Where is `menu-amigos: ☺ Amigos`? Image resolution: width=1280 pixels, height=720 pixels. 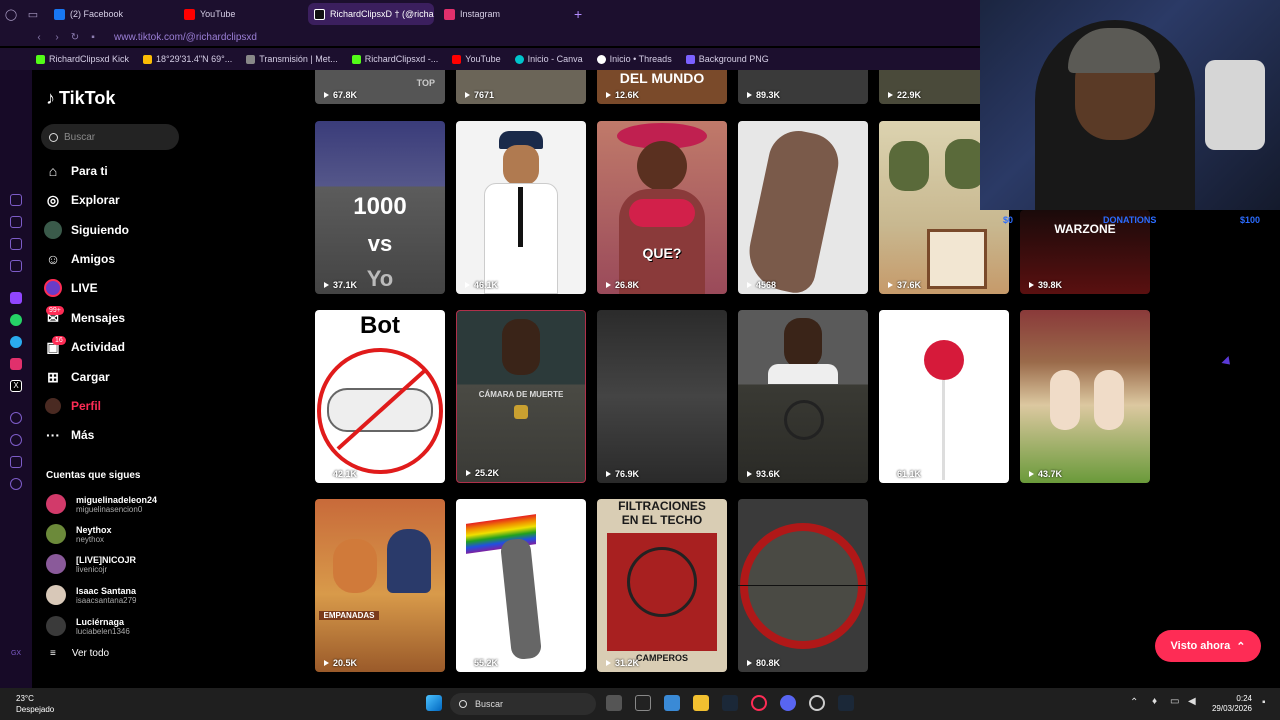 menu-amigos: ☺ Amigos is located at coordinates (79, 259).